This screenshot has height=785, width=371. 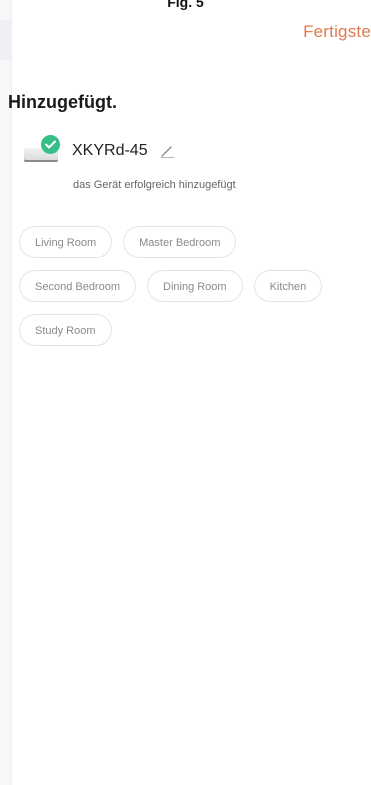 I want to click on room-row: Second Bedroom Dining Room Kitchen, so click(x=195, y=286).